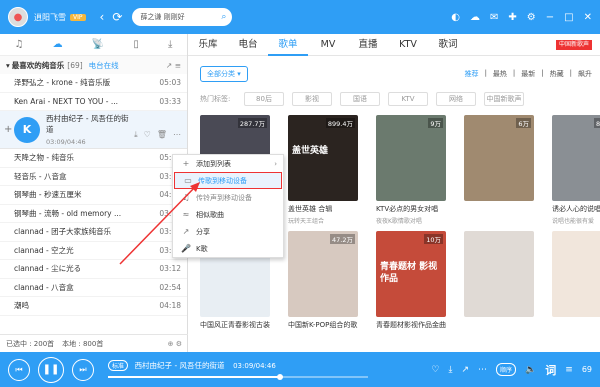 The width and height of the screenshot is (600, 387). What do you see at coordinates (228, 163) in the screenshot?
I see `menu-add-to-list: + 添加到列表 ›` at bounding box center [228, 163].